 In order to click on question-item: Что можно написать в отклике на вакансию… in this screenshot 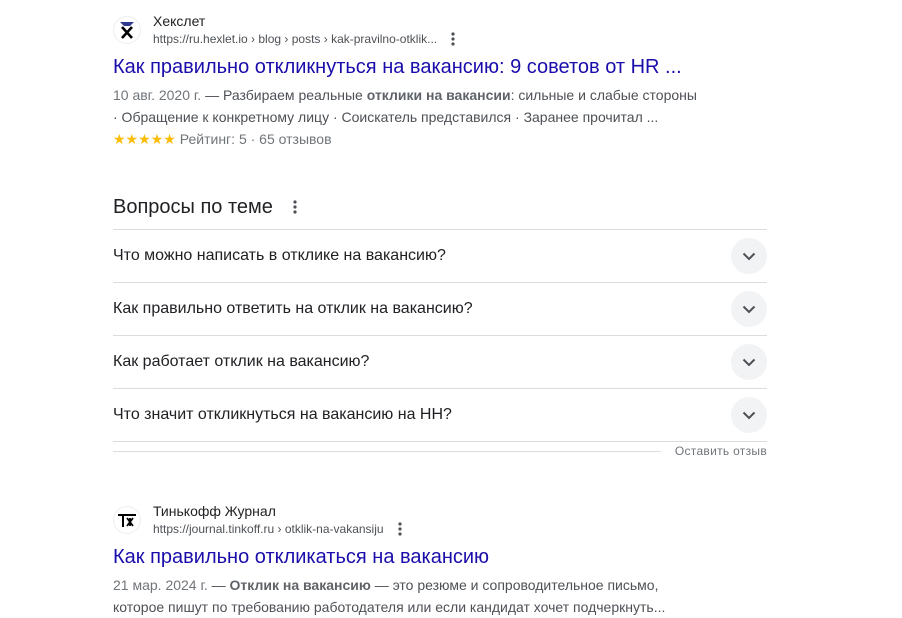, I will do `click(440, 256)`.